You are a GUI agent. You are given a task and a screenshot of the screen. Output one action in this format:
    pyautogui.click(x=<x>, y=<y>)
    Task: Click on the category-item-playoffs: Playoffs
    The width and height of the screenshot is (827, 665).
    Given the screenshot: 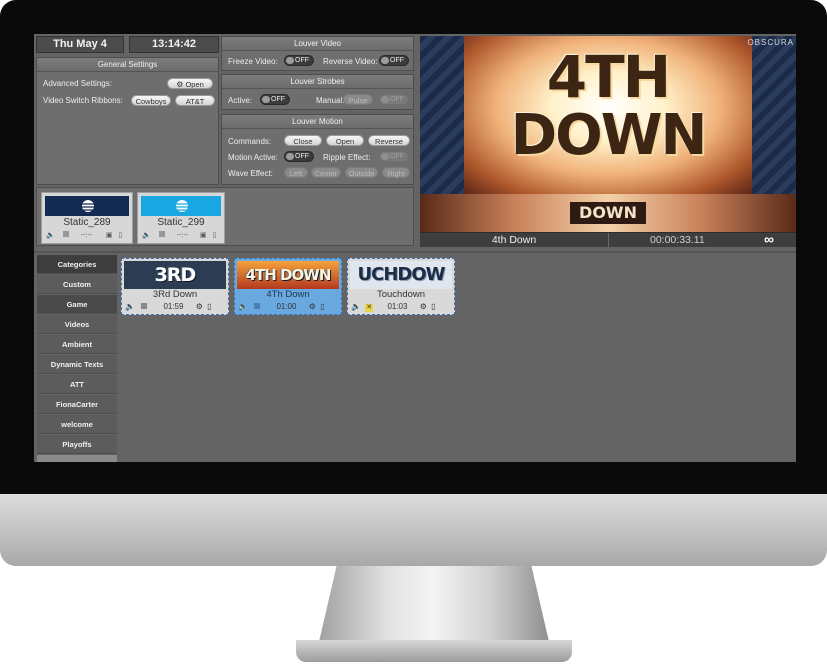 What is the action you would take?
    pyautogui.click(x=77, y=444)
    